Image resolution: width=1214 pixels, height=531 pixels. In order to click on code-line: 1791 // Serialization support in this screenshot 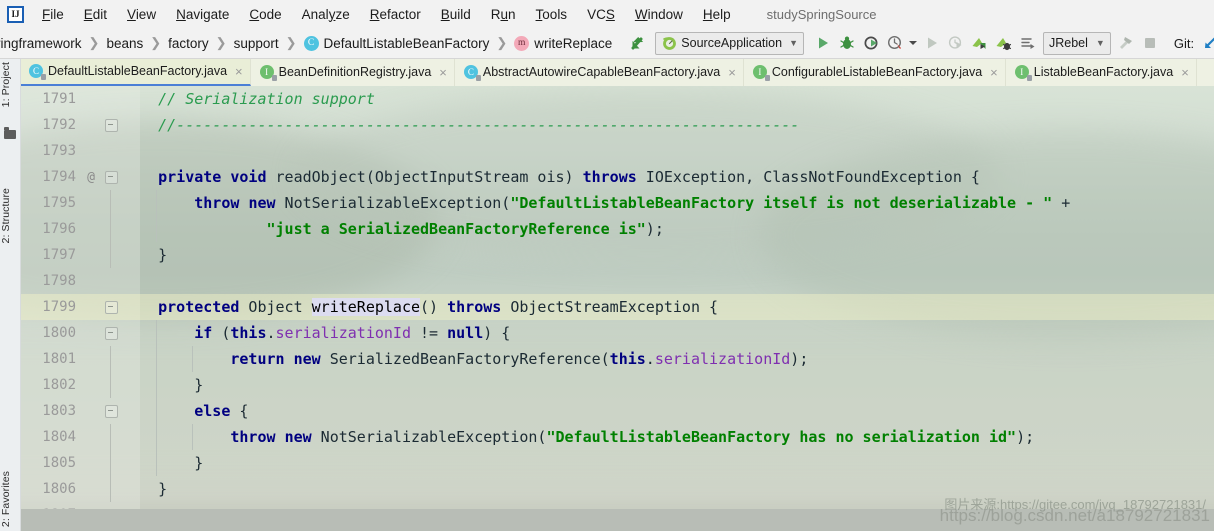, I will do `click(617, 99)`.